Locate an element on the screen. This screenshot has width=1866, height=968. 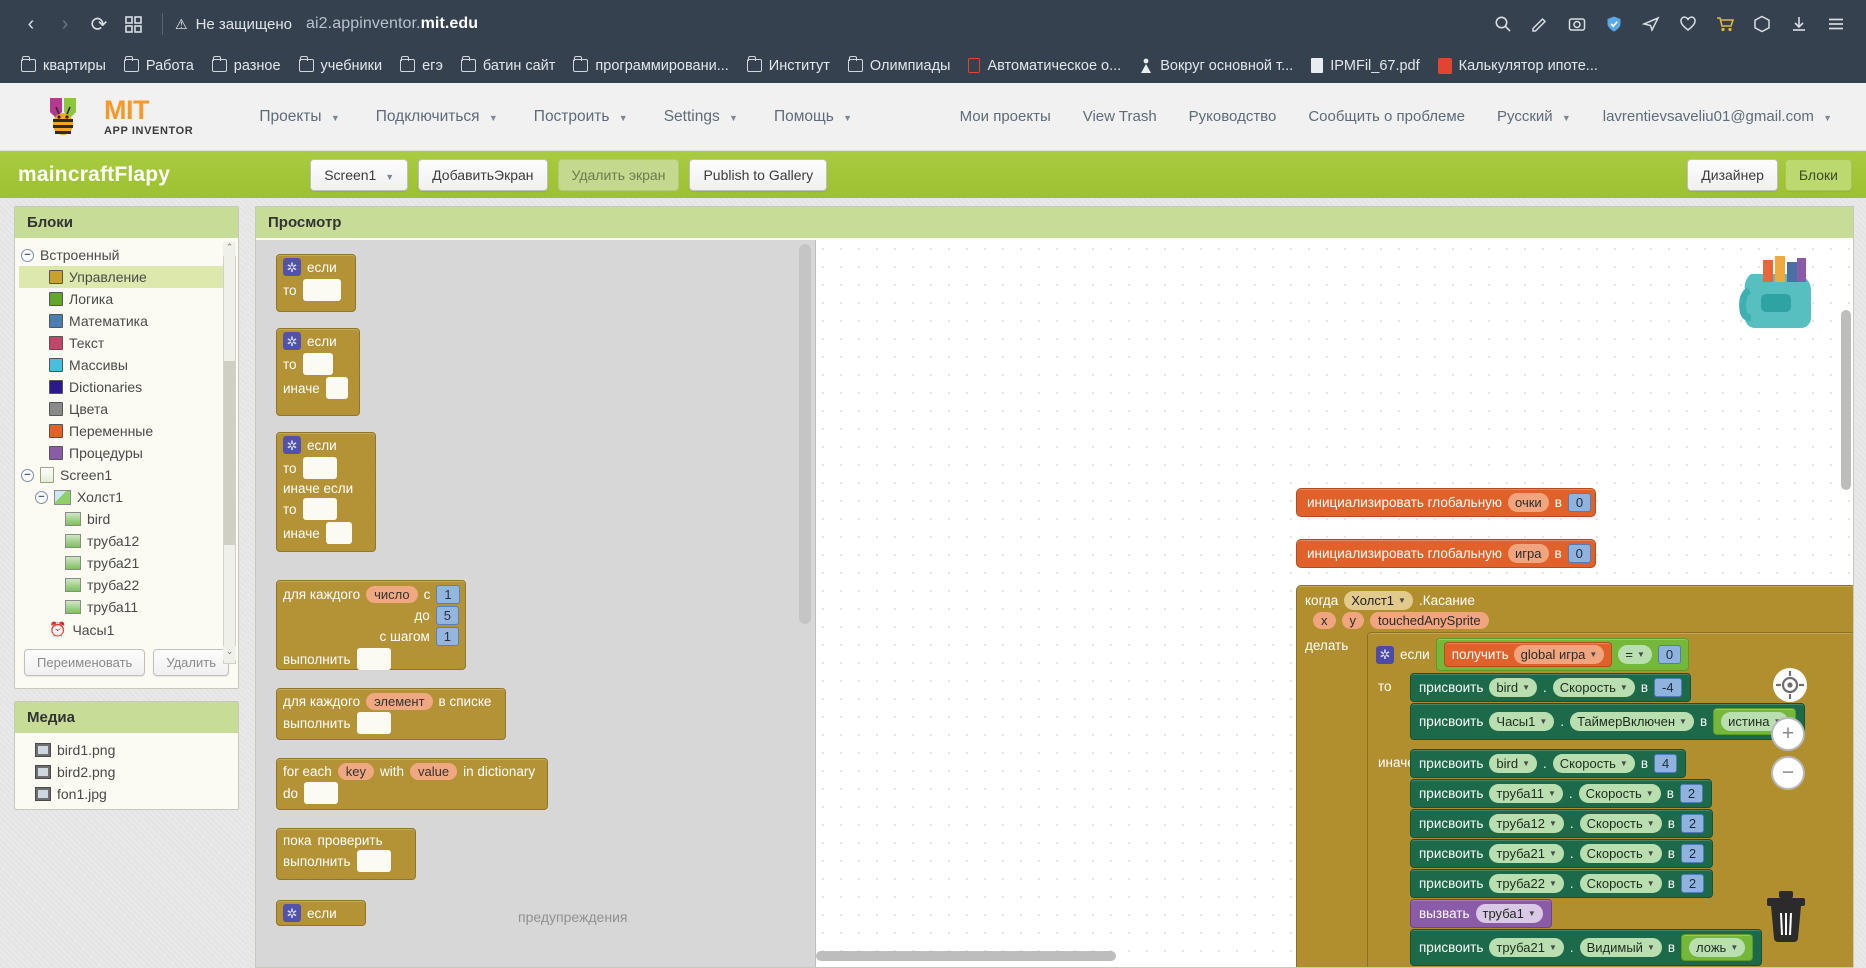
heart-icon is located at coordinates (1688, 24).